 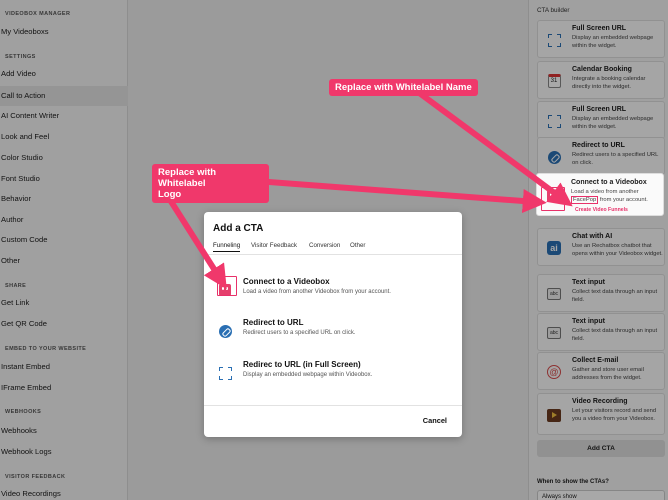 I want to click on arrow-name-to-brand, so click(x=494, y=148).